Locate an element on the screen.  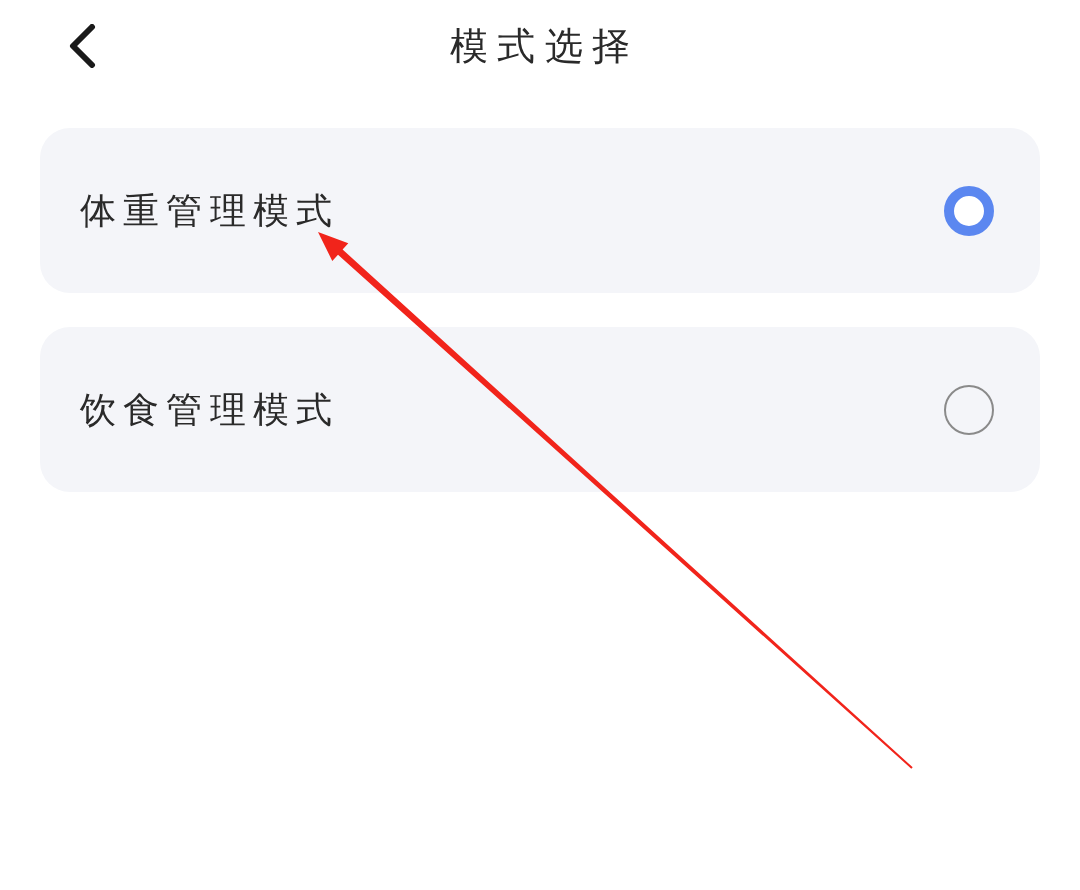
chevron-left-icon is located at coordinates (82, 46).